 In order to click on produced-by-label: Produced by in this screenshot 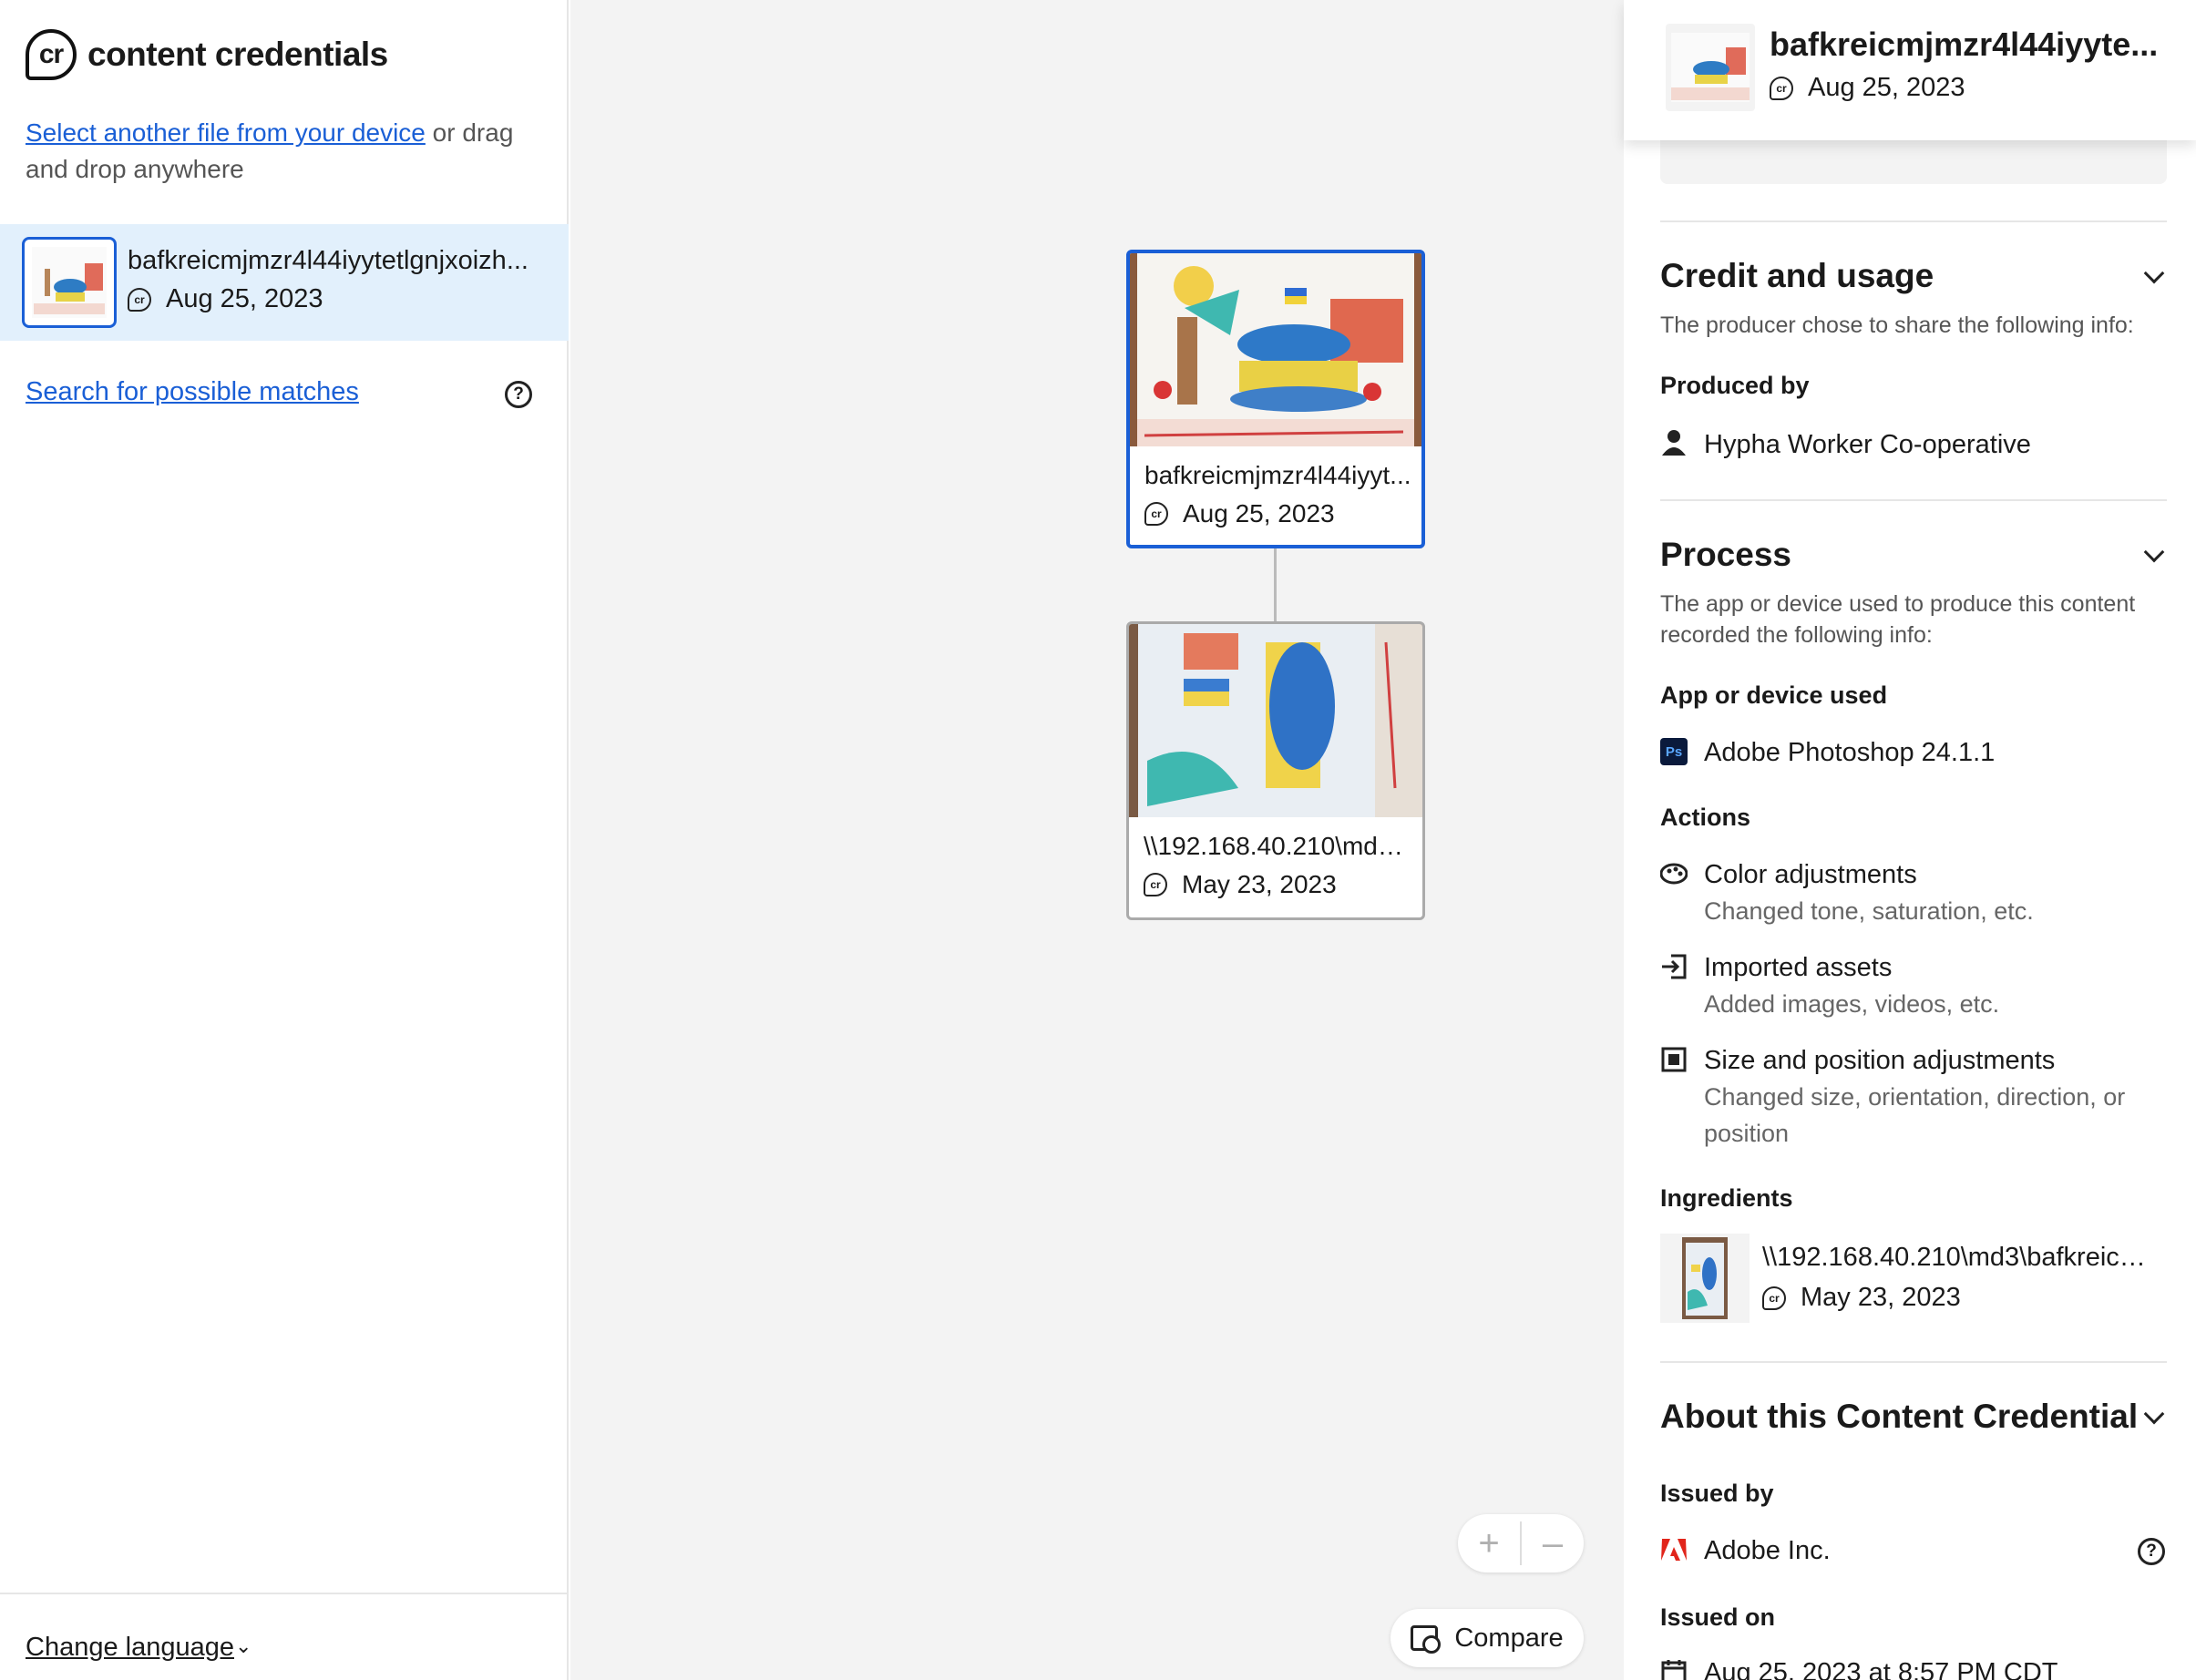, I will do `click(1735, 385)`.